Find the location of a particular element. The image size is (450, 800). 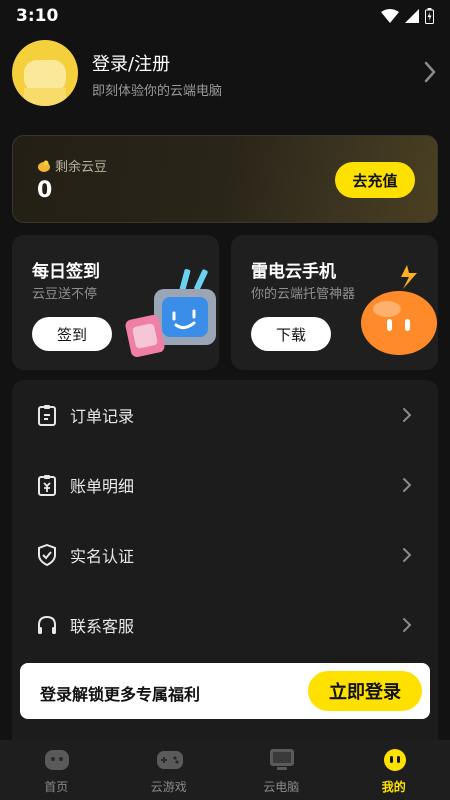

menu-item-label: 订单记录 is located at coordinates (102, 416).